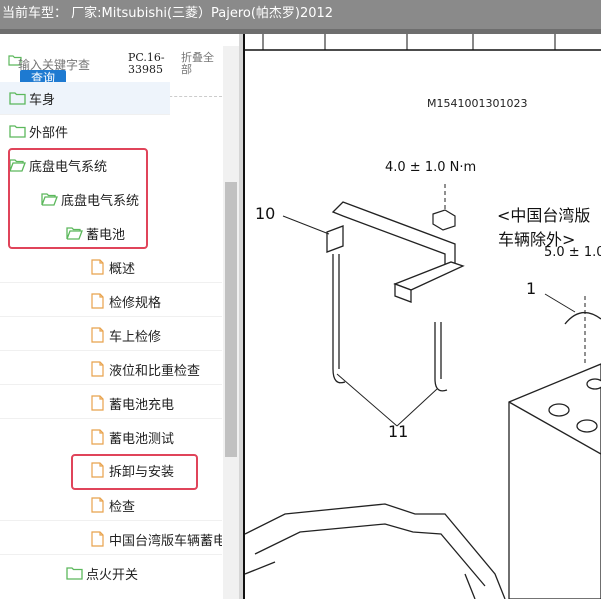  Describe the element at coordinates (531, 288) in the screenshot. I see `callout-1: 1` at that location.